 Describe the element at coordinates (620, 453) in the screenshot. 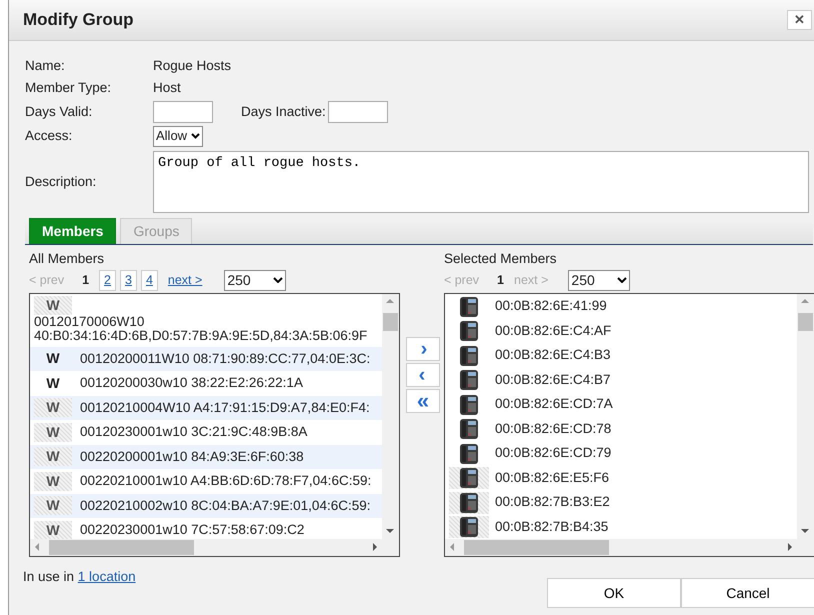

I see `list-item: 00:0B:82:6E:CD:79` at that location.